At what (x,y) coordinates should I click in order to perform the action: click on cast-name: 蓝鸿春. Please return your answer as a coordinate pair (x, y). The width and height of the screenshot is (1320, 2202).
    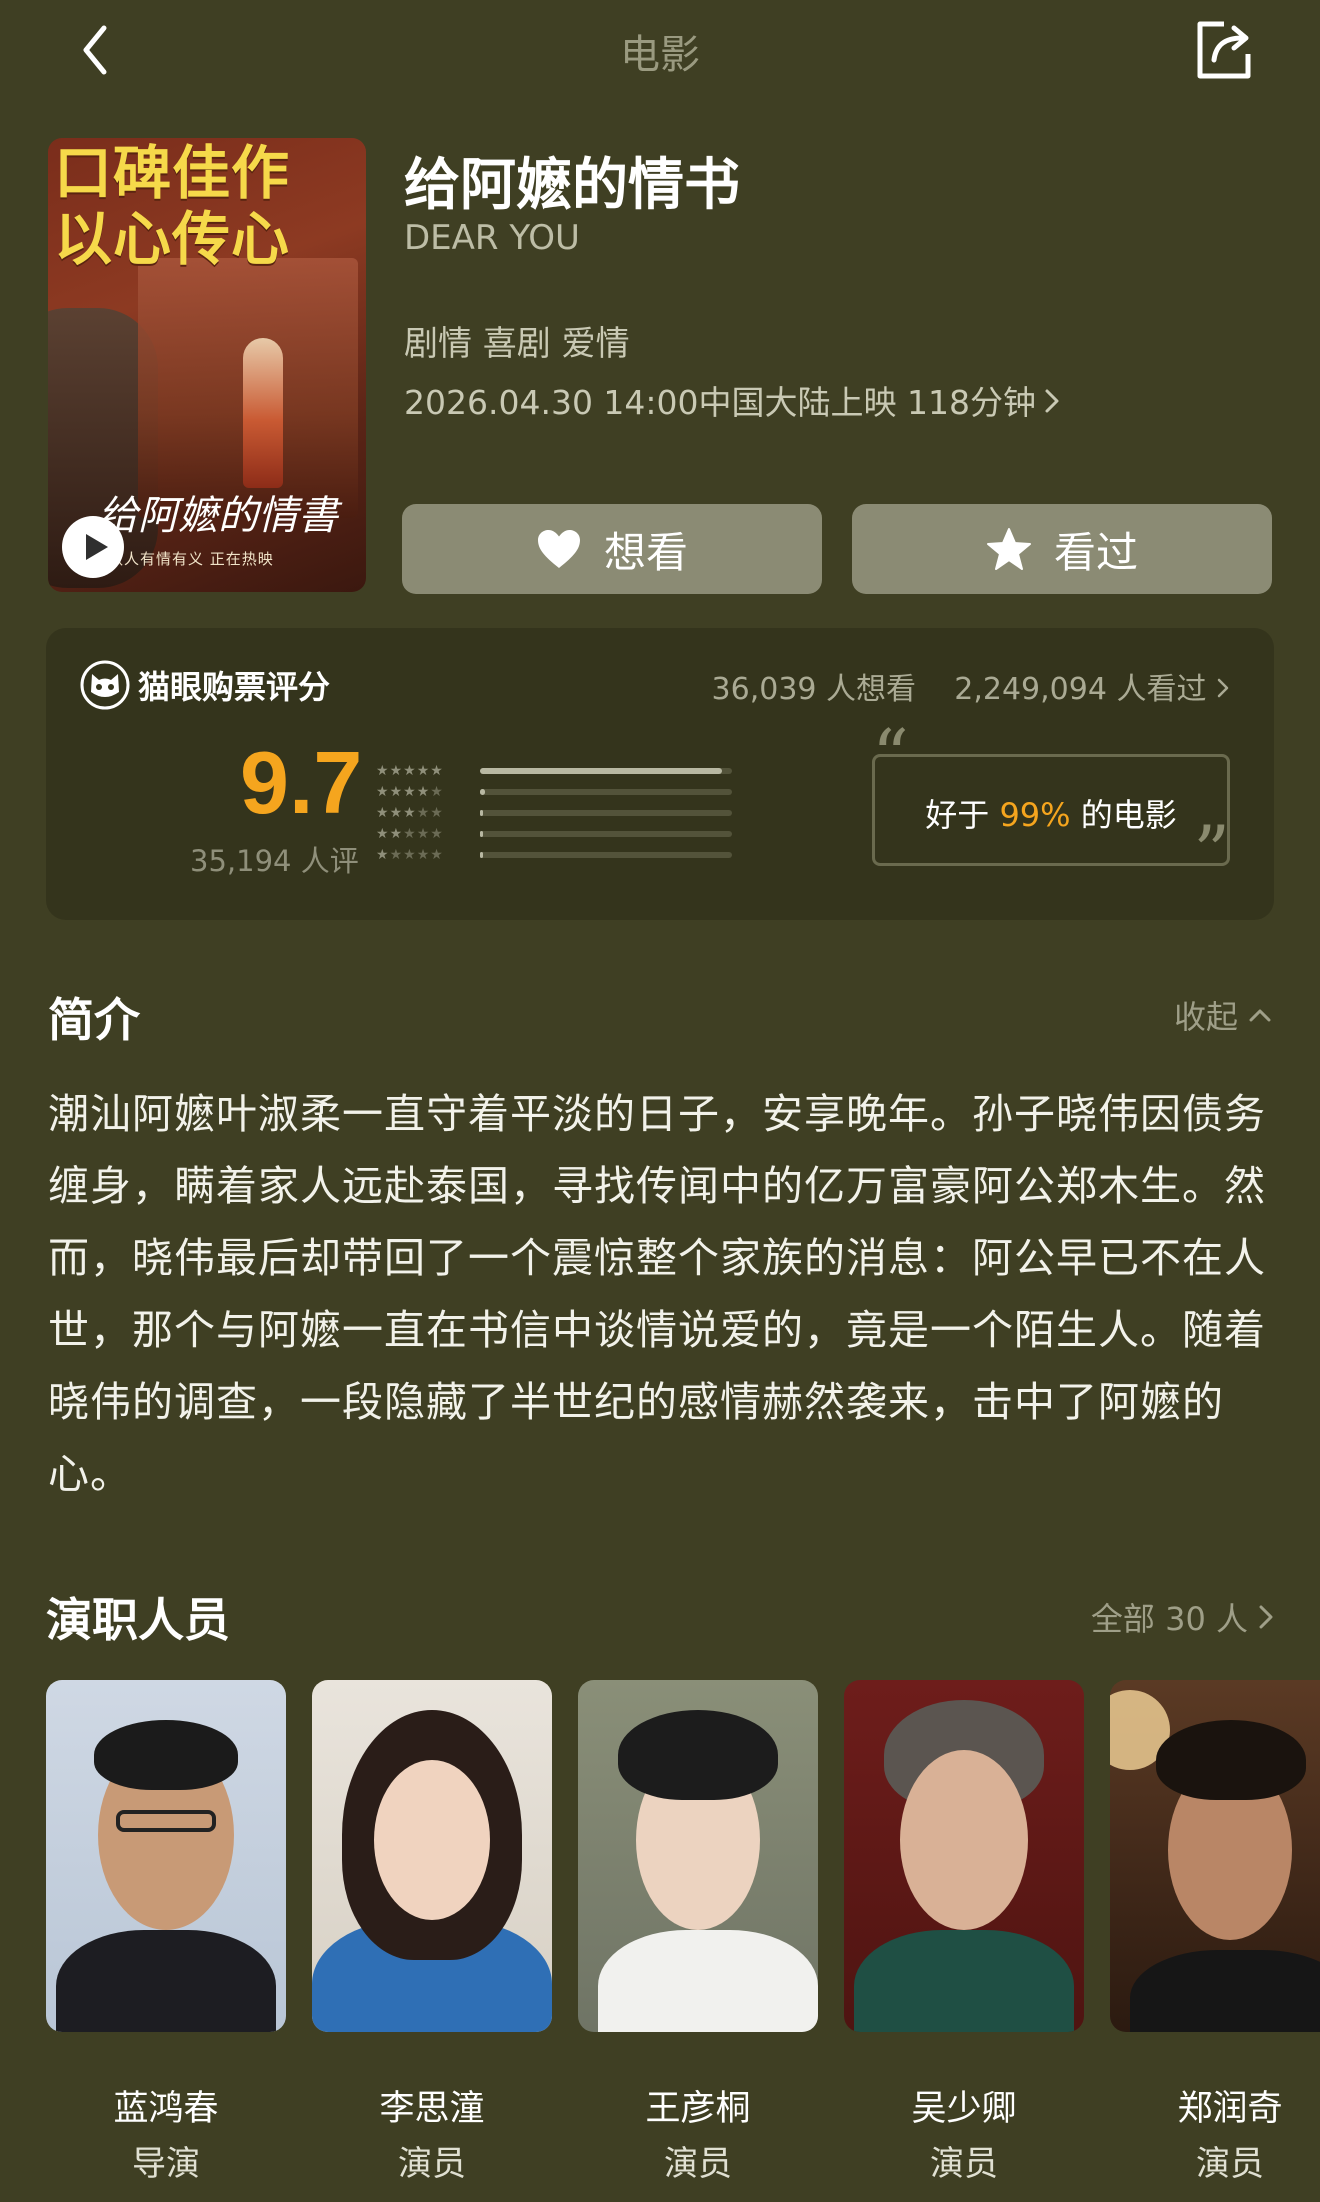
    Looking at the image, I should click on (166, 2109).